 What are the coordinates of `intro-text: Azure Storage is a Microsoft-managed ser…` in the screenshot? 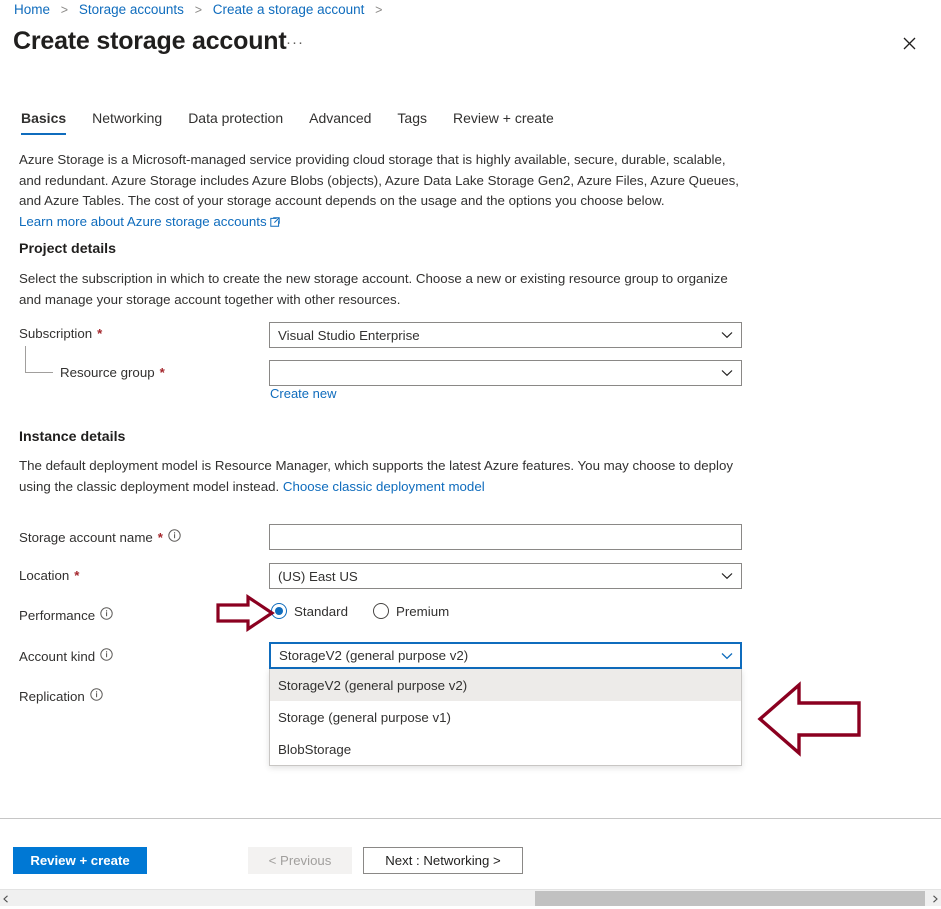 It's located at (379, 180).